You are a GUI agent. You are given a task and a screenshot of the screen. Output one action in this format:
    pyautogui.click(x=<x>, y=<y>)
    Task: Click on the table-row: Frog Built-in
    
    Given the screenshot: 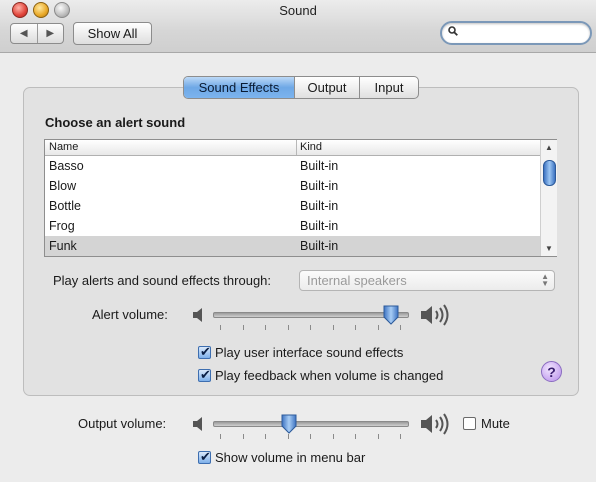 What is the action you would take?
    pyautogui.click(x=292, y=226)
    